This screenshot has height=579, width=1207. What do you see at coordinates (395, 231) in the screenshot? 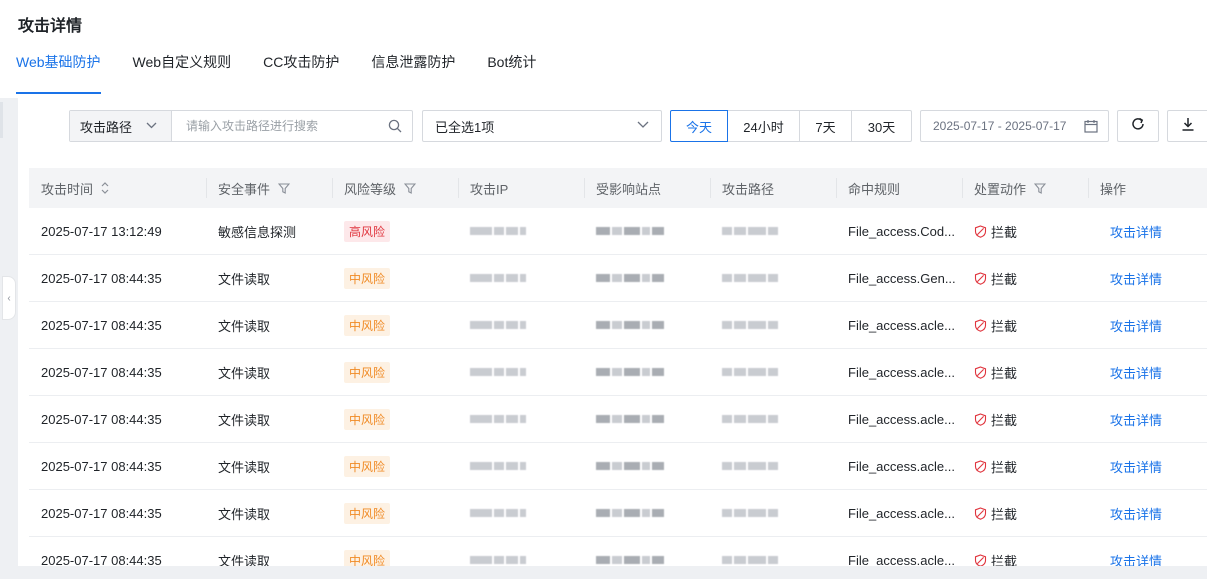
I see `cell-risk-level: 高风险` at bounding box center [395, 231].